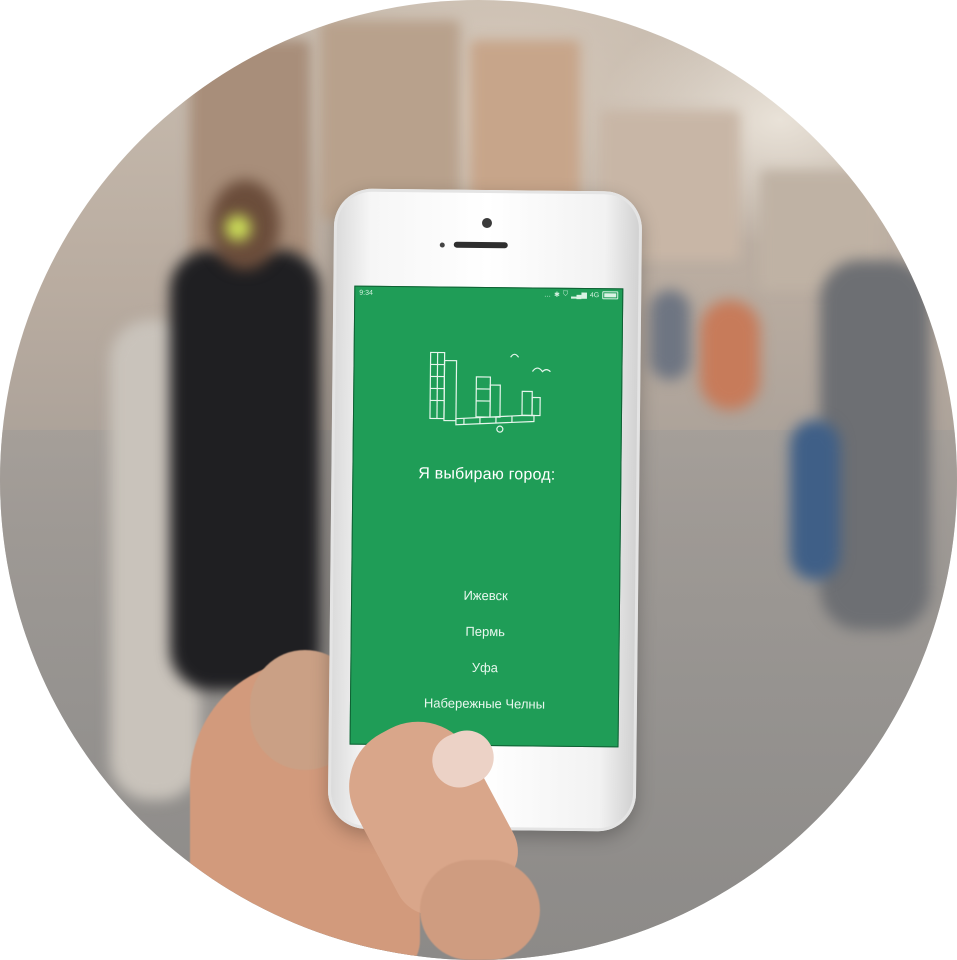 The width and height of the screenshot is (957, 960). What do you see at coordinates (579, 295) in the screenshot?
I see `signal-icon: ▂▄▆` at bounding box center [579, 295].